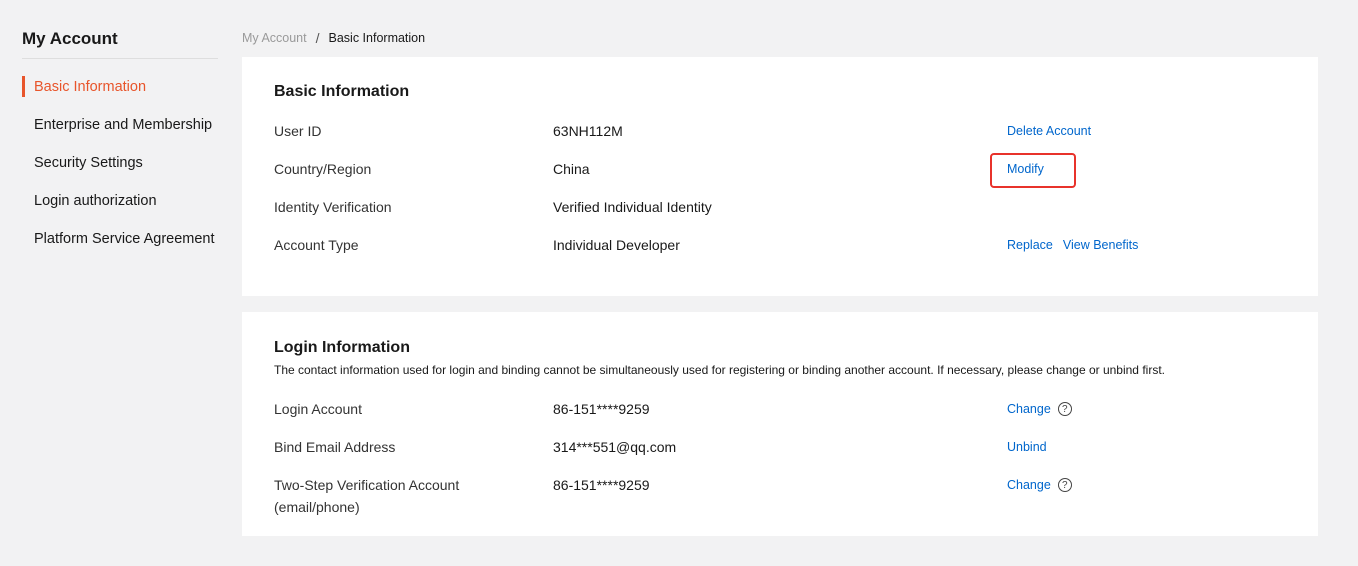  Describe the element at coordinates (367, 485) in the screenshot. I see `two-step-verification-label-line1: Two-Step Verification Account` at that location.